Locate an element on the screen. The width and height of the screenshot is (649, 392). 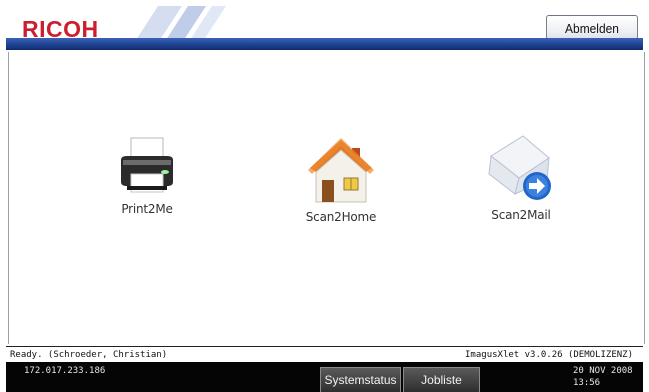
app-label-print2me: Print2Me is located at coordinates (147, 209).